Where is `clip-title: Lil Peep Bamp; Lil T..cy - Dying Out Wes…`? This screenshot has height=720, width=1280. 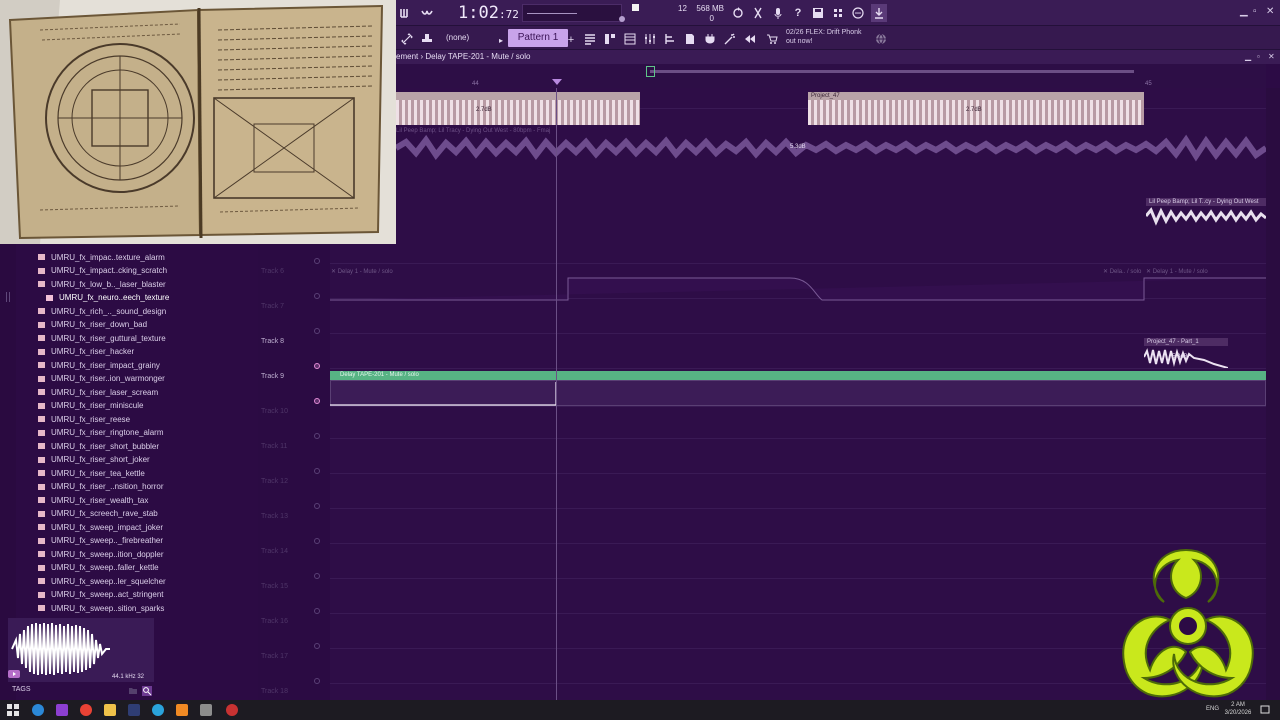 clip-title: Lil Peep Bamp; Lil T..cy - Dying Out Wes… is located at coordinates (1206, 202).